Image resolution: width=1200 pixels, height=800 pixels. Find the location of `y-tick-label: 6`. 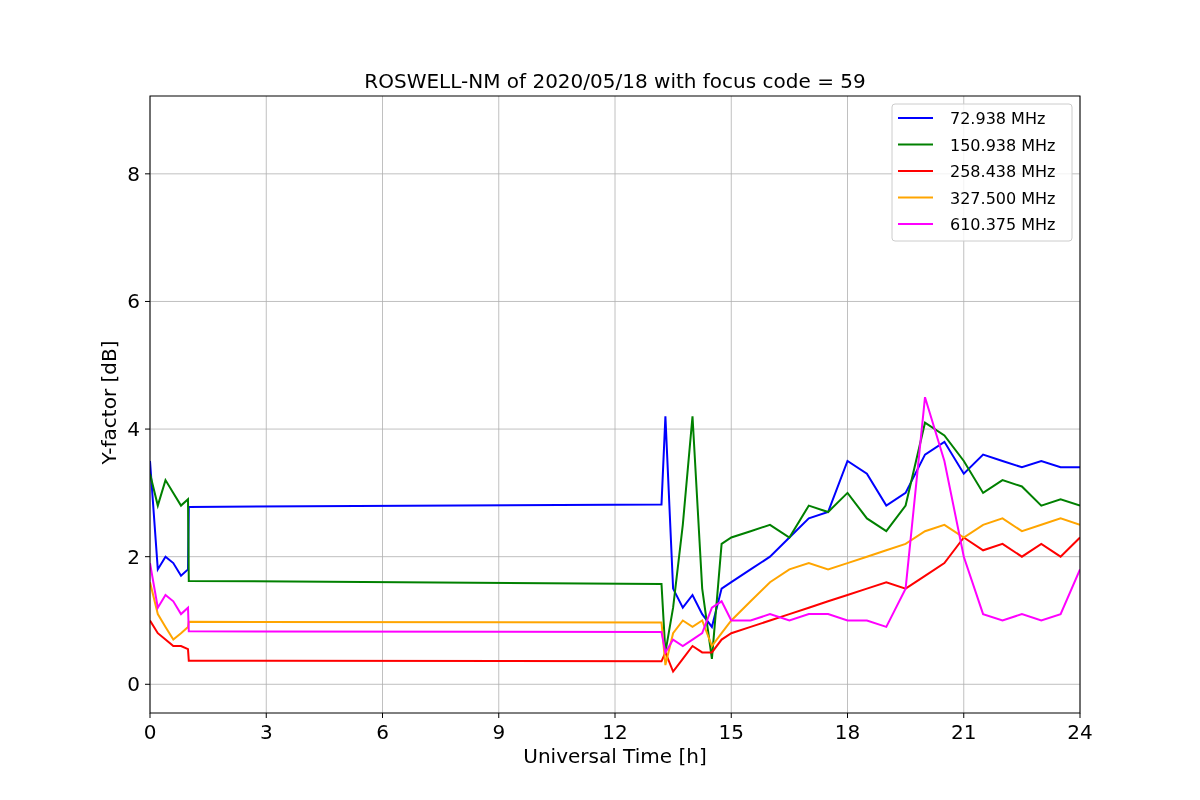

y-tick-label: 6 is located at coordinates (133, 301).